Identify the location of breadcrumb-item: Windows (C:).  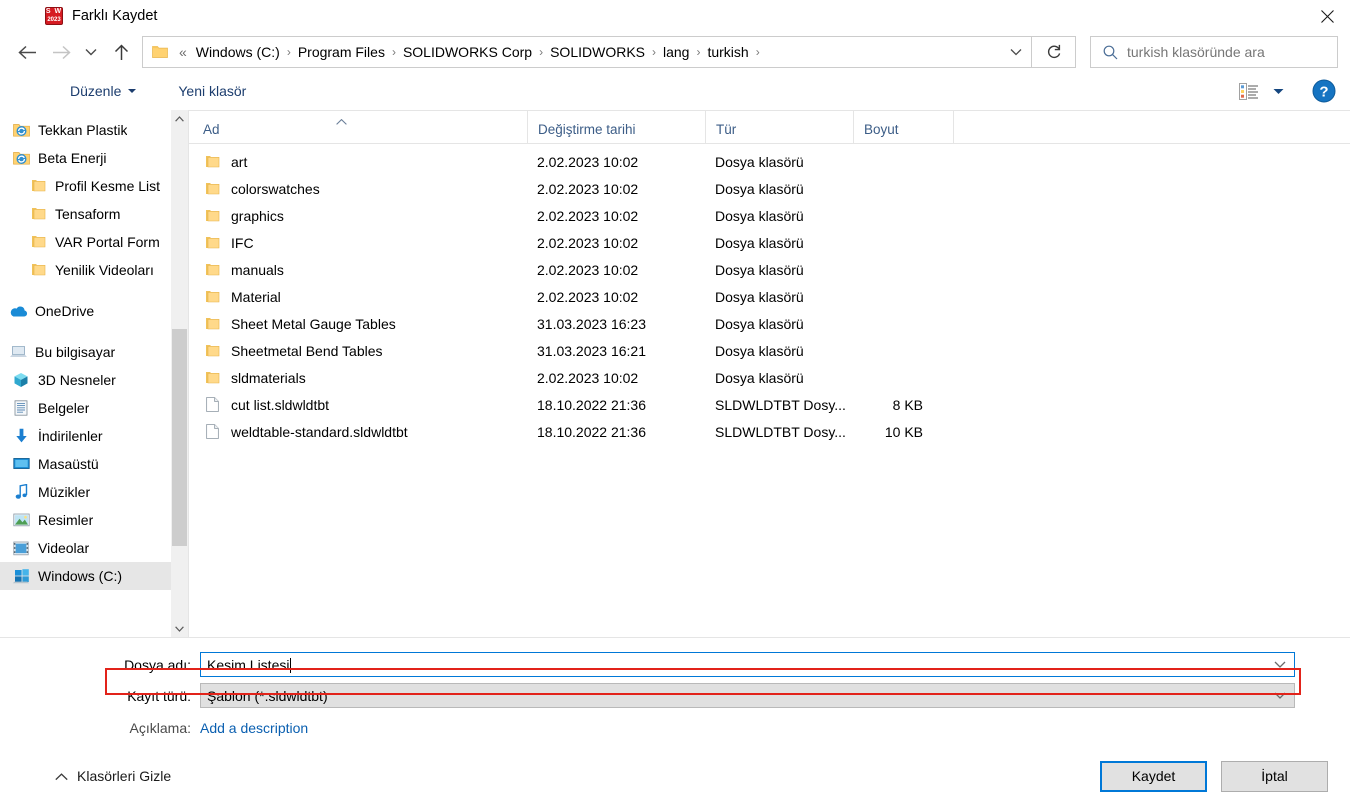
(238, 52).